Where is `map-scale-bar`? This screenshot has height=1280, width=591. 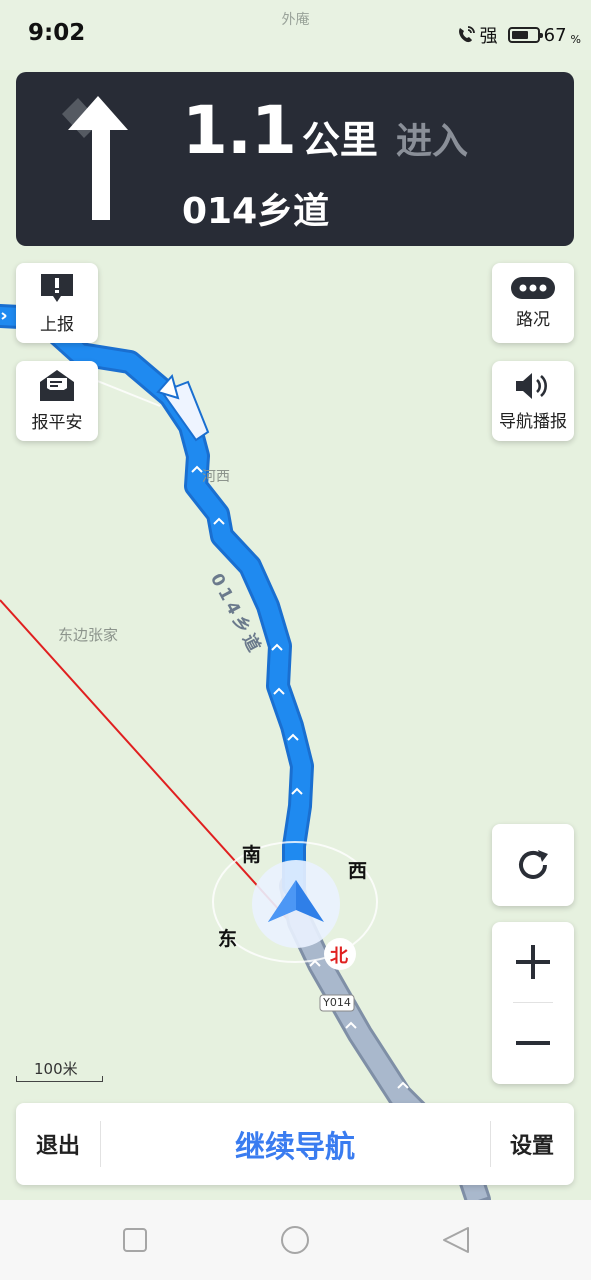 map-scale-bar is located at coordinates (59, 1079).